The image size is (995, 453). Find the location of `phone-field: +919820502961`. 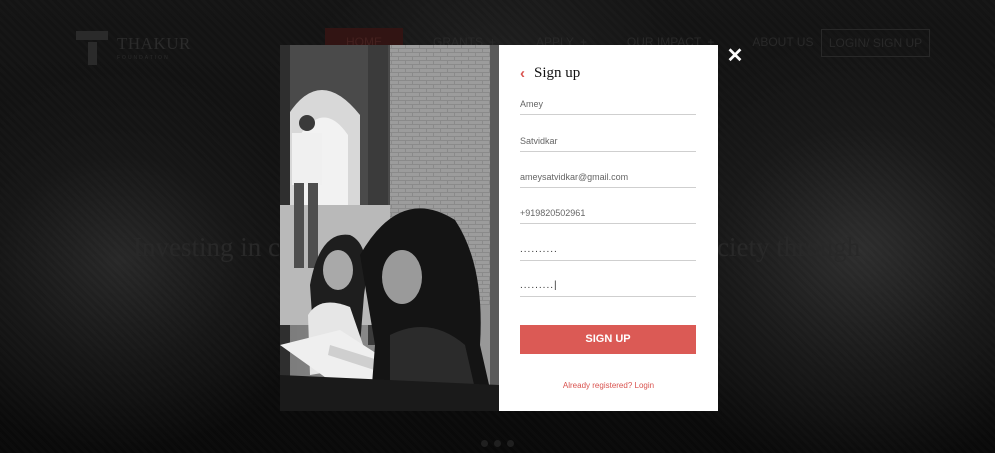

phone-field: +919820502961 is located at coordinates (608, 214).